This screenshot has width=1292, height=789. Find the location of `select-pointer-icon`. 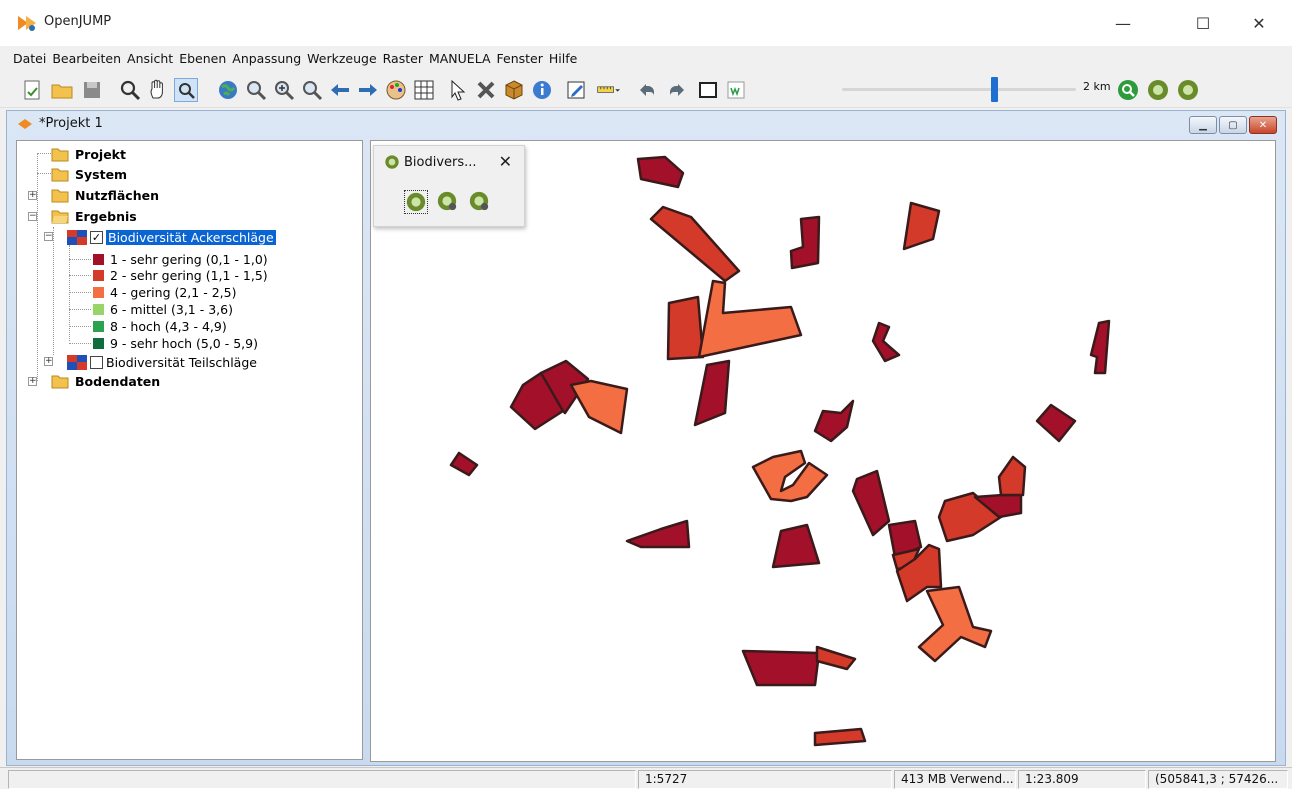

select-pointer-icon is located at coordinates (458, 90).